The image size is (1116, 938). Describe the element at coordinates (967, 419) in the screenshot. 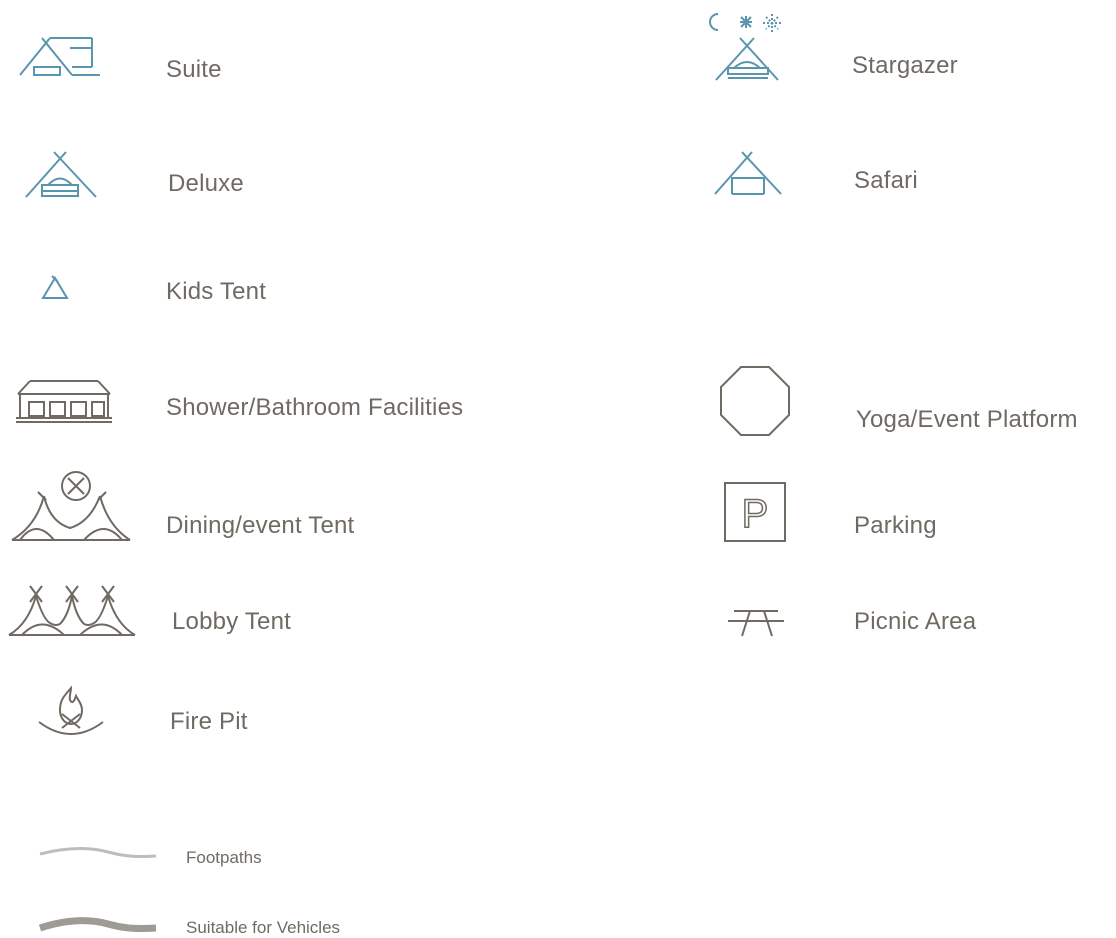

I see `legend-label-yoga-platform: Yoga/Event Platform` at that location.